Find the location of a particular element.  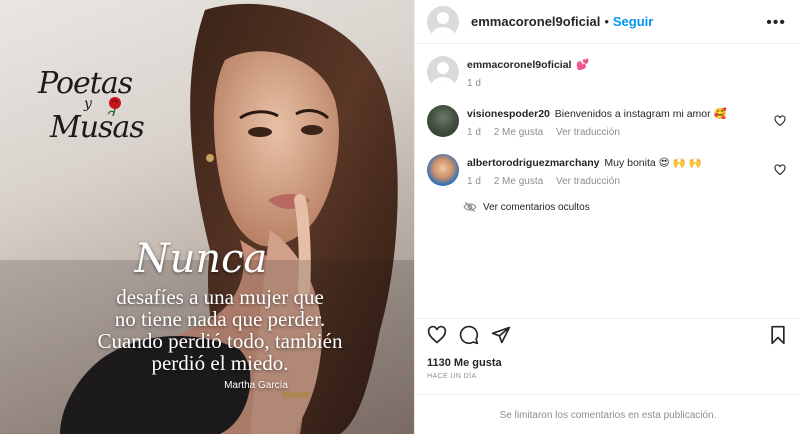

quote-line: no tiene nada que perder. is located at coordinates (220, 319).